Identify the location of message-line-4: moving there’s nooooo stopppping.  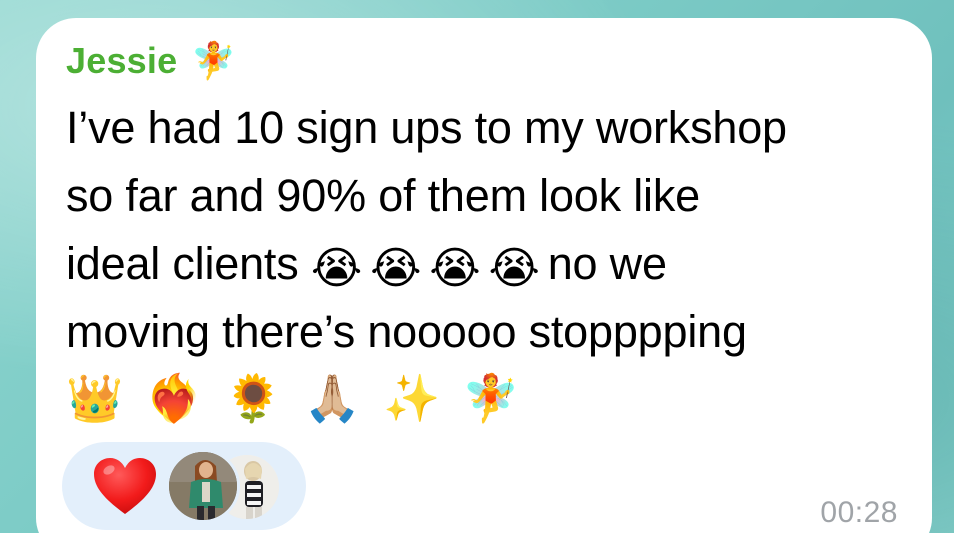
(406, 331).